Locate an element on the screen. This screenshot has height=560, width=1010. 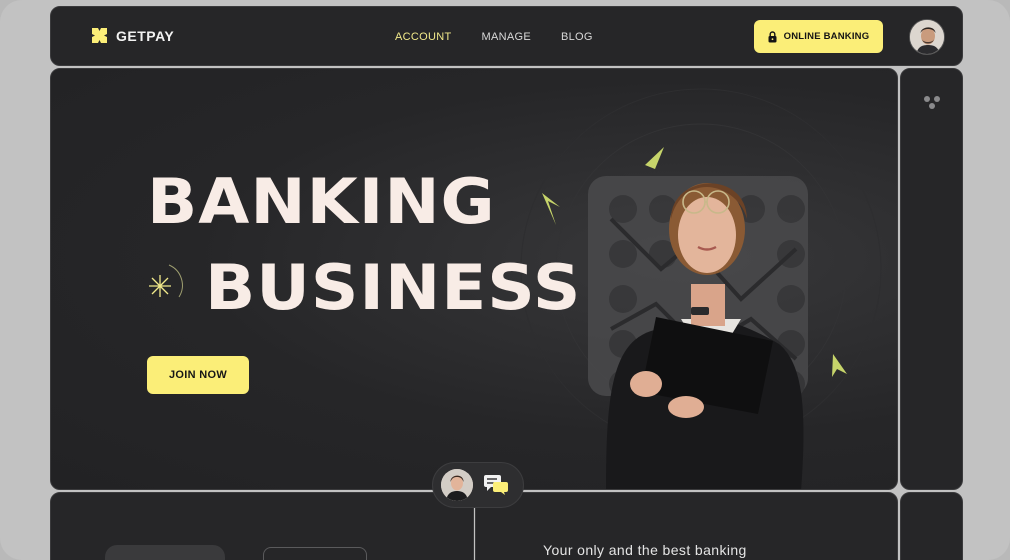
avatar-photo is located at coordinates (927, 37).